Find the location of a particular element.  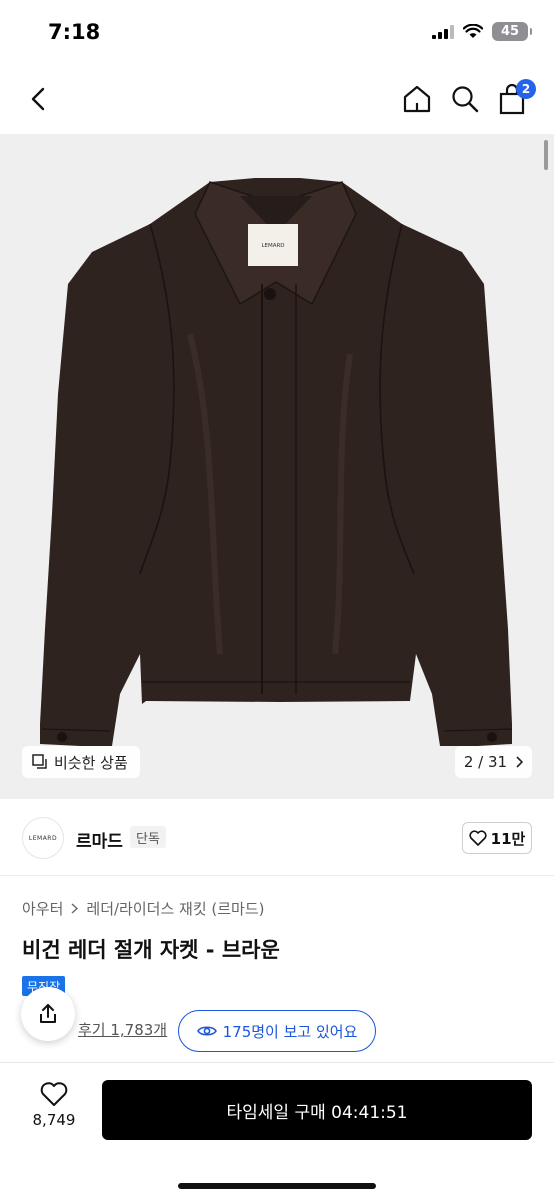

image-page-counter: 2 / 31 is located at coordinates (493, 762).